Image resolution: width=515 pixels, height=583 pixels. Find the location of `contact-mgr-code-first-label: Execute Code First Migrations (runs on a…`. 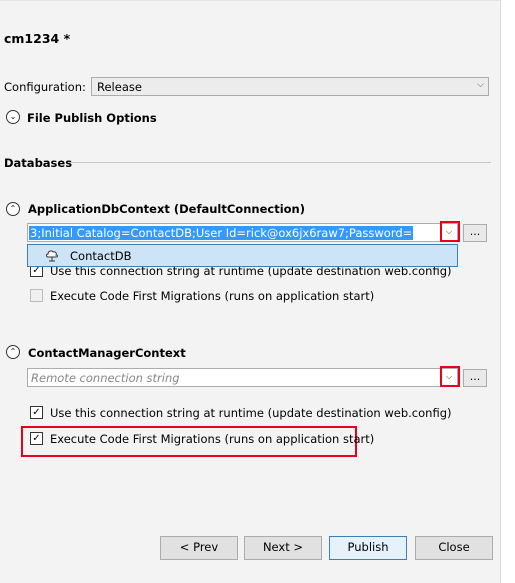

contact-mgr-code-first-label: Execute Code First Migrations (runs on a… is located at coordinates (212, 439).